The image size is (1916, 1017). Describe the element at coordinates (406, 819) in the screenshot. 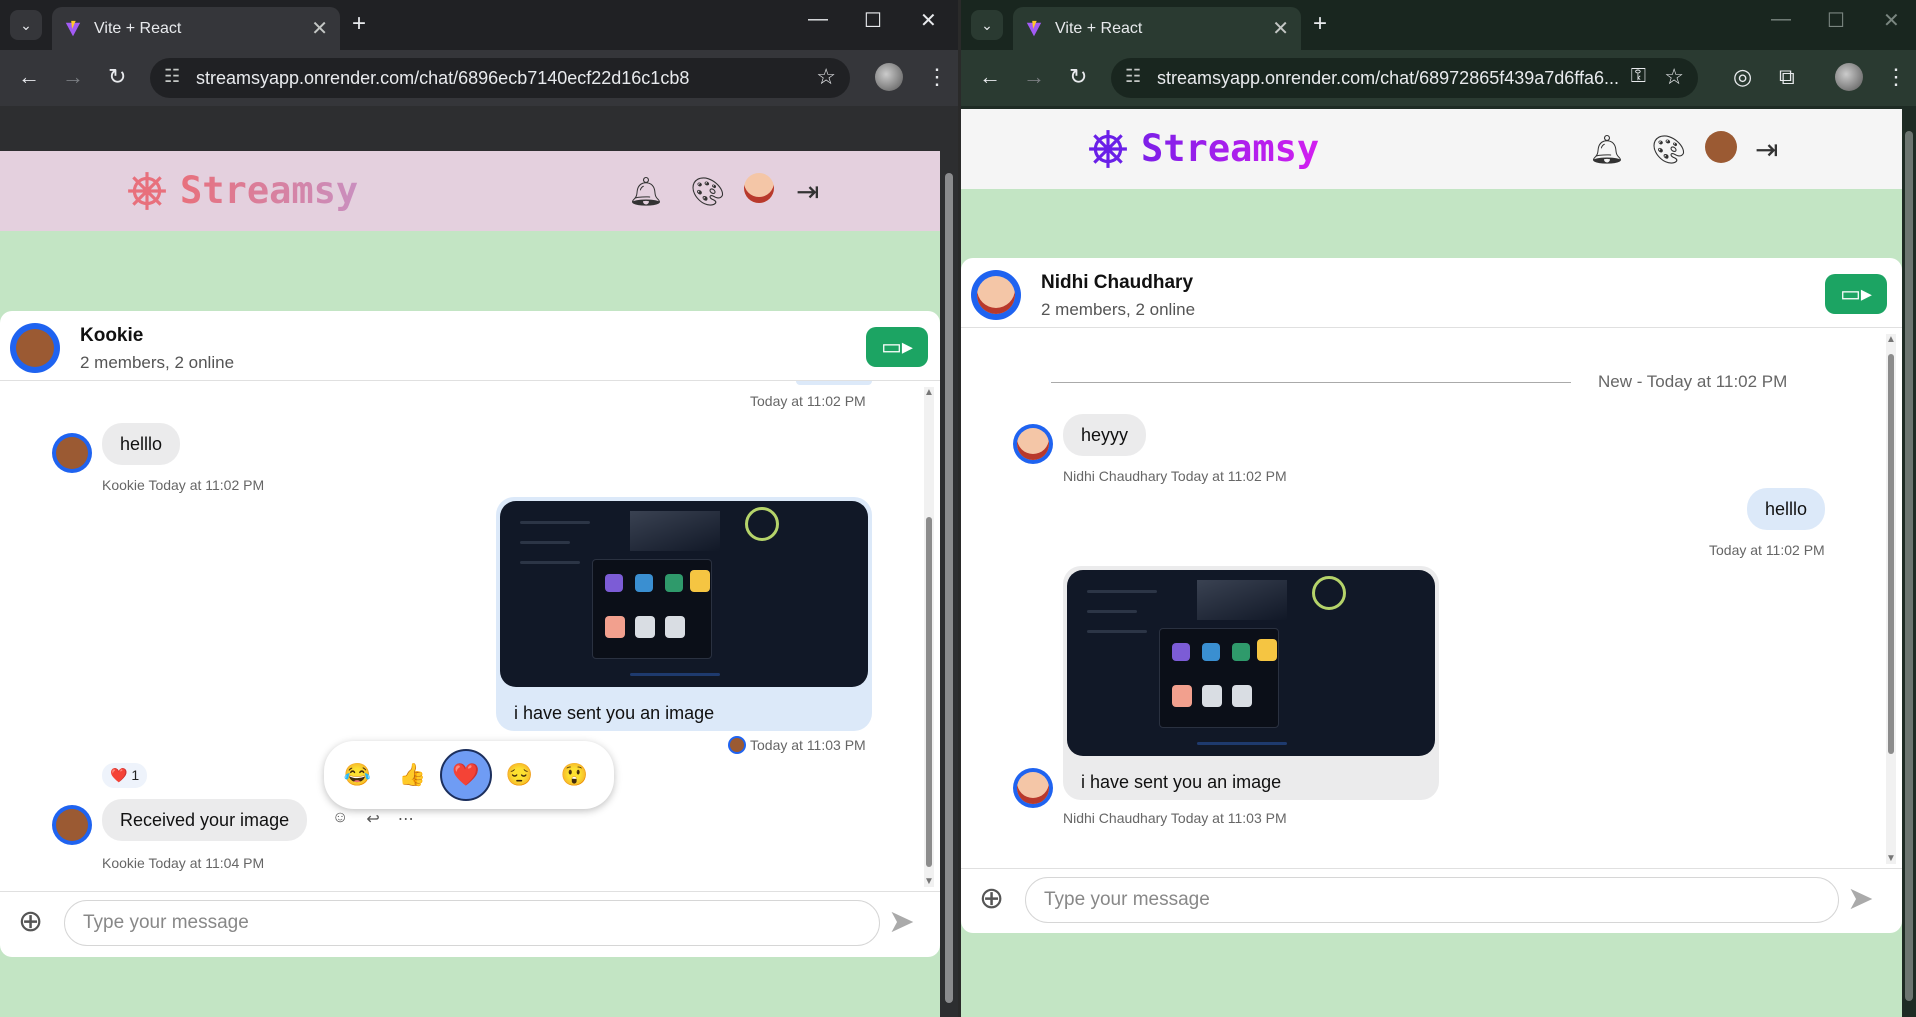

I see `more-options-icon: ⋯` at that location.